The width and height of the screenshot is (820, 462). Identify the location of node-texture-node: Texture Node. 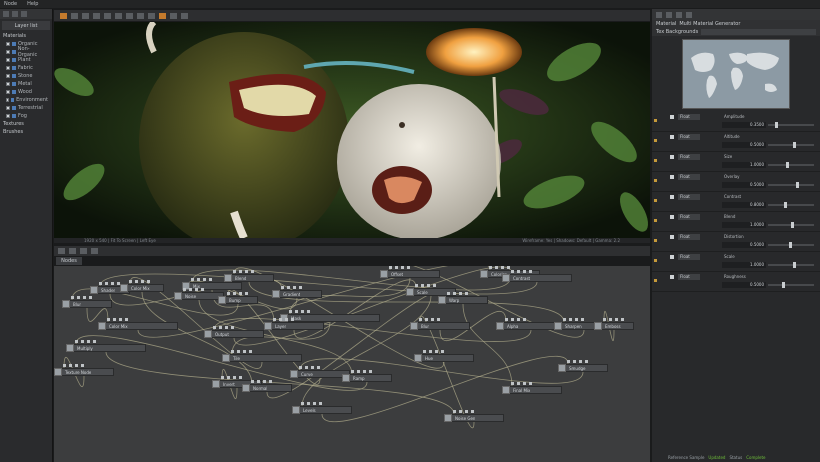
(84, 370).